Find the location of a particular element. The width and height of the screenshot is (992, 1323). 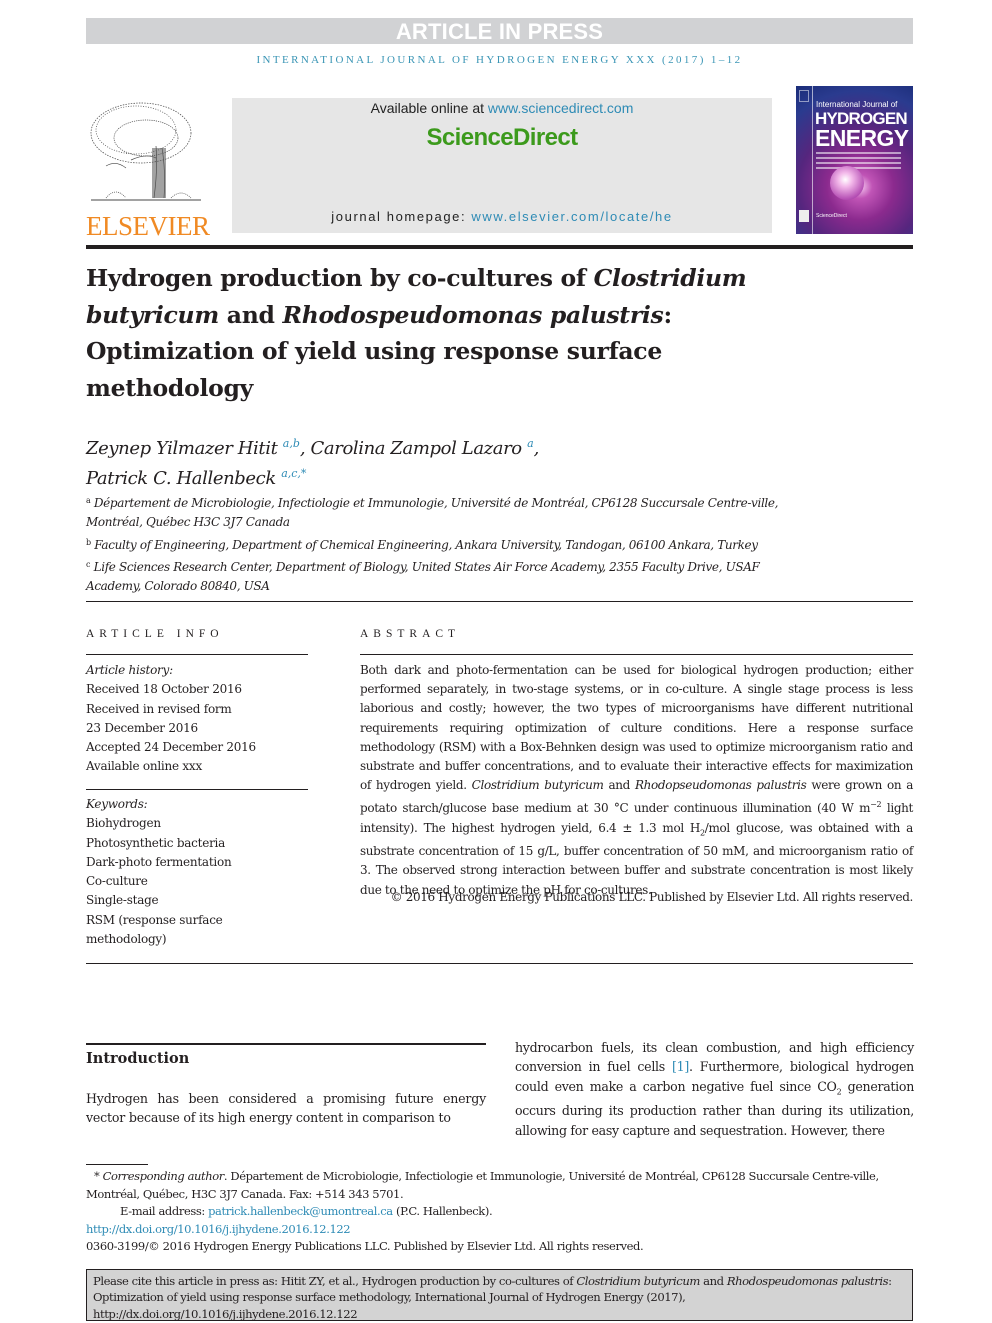

journal-homepage-prefix: journal homepage: is located at coordinates (401, 216).